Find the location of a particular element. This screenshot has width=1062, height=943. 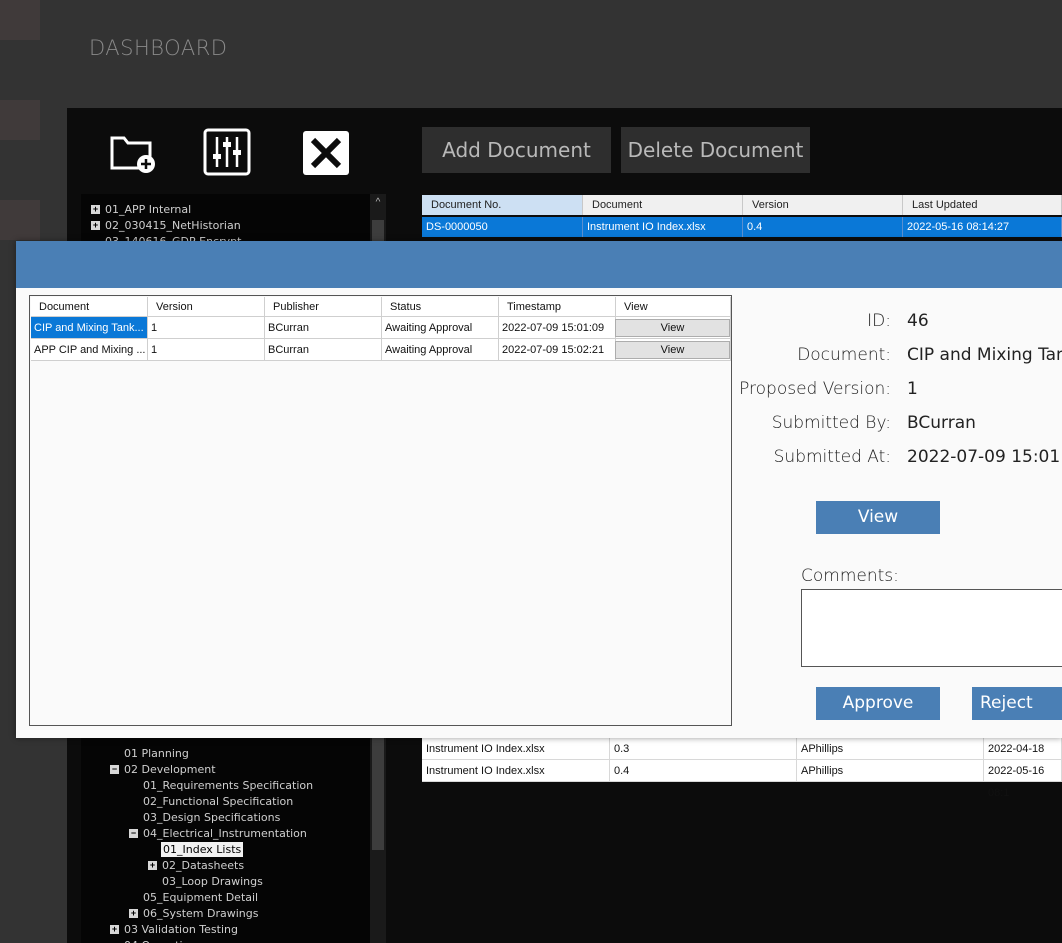

history-version: 0.4 is located at coordinates (703, 771).